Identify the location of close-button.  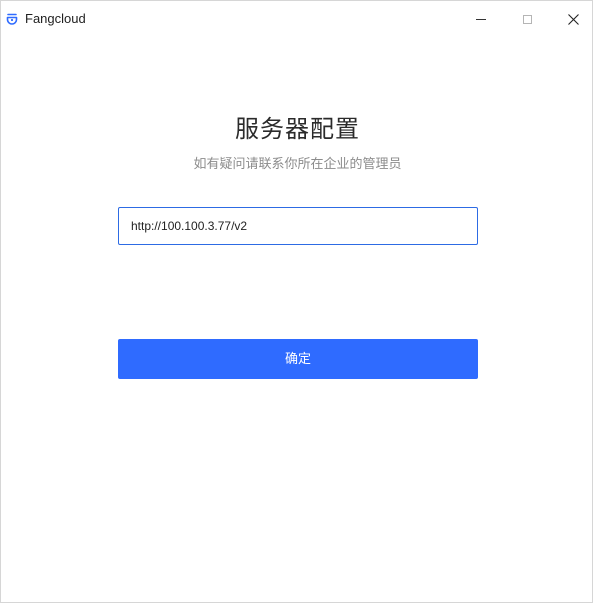
(571, 19).